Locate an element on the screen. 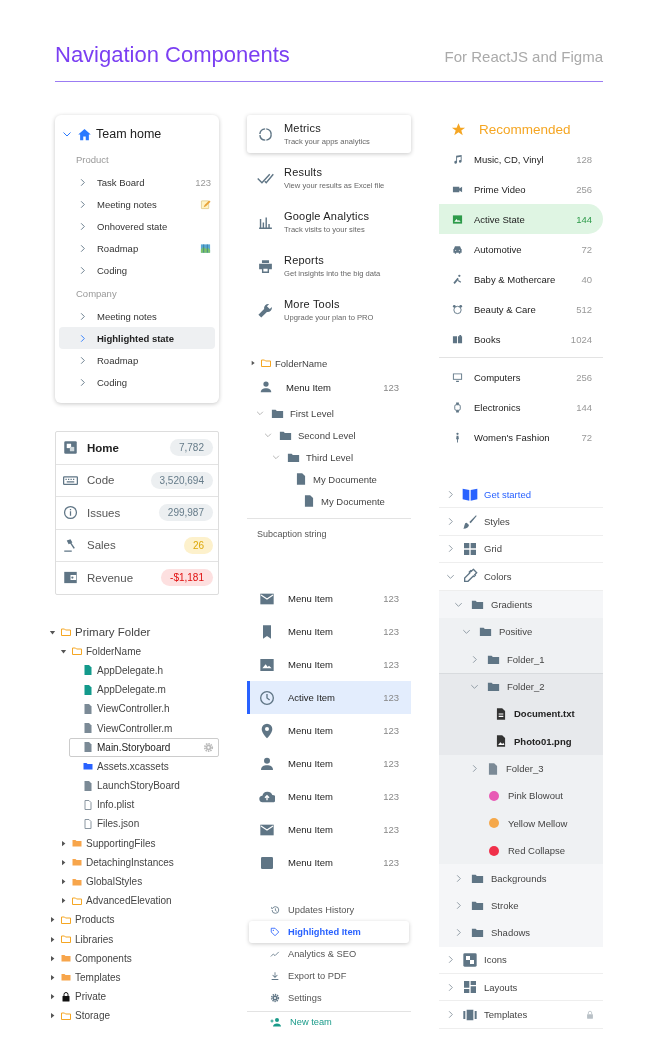 The width and height of the screenshot is (658, 1061). page-subtitle: For ReactJS and Figma is located at coordinates (523, 56).